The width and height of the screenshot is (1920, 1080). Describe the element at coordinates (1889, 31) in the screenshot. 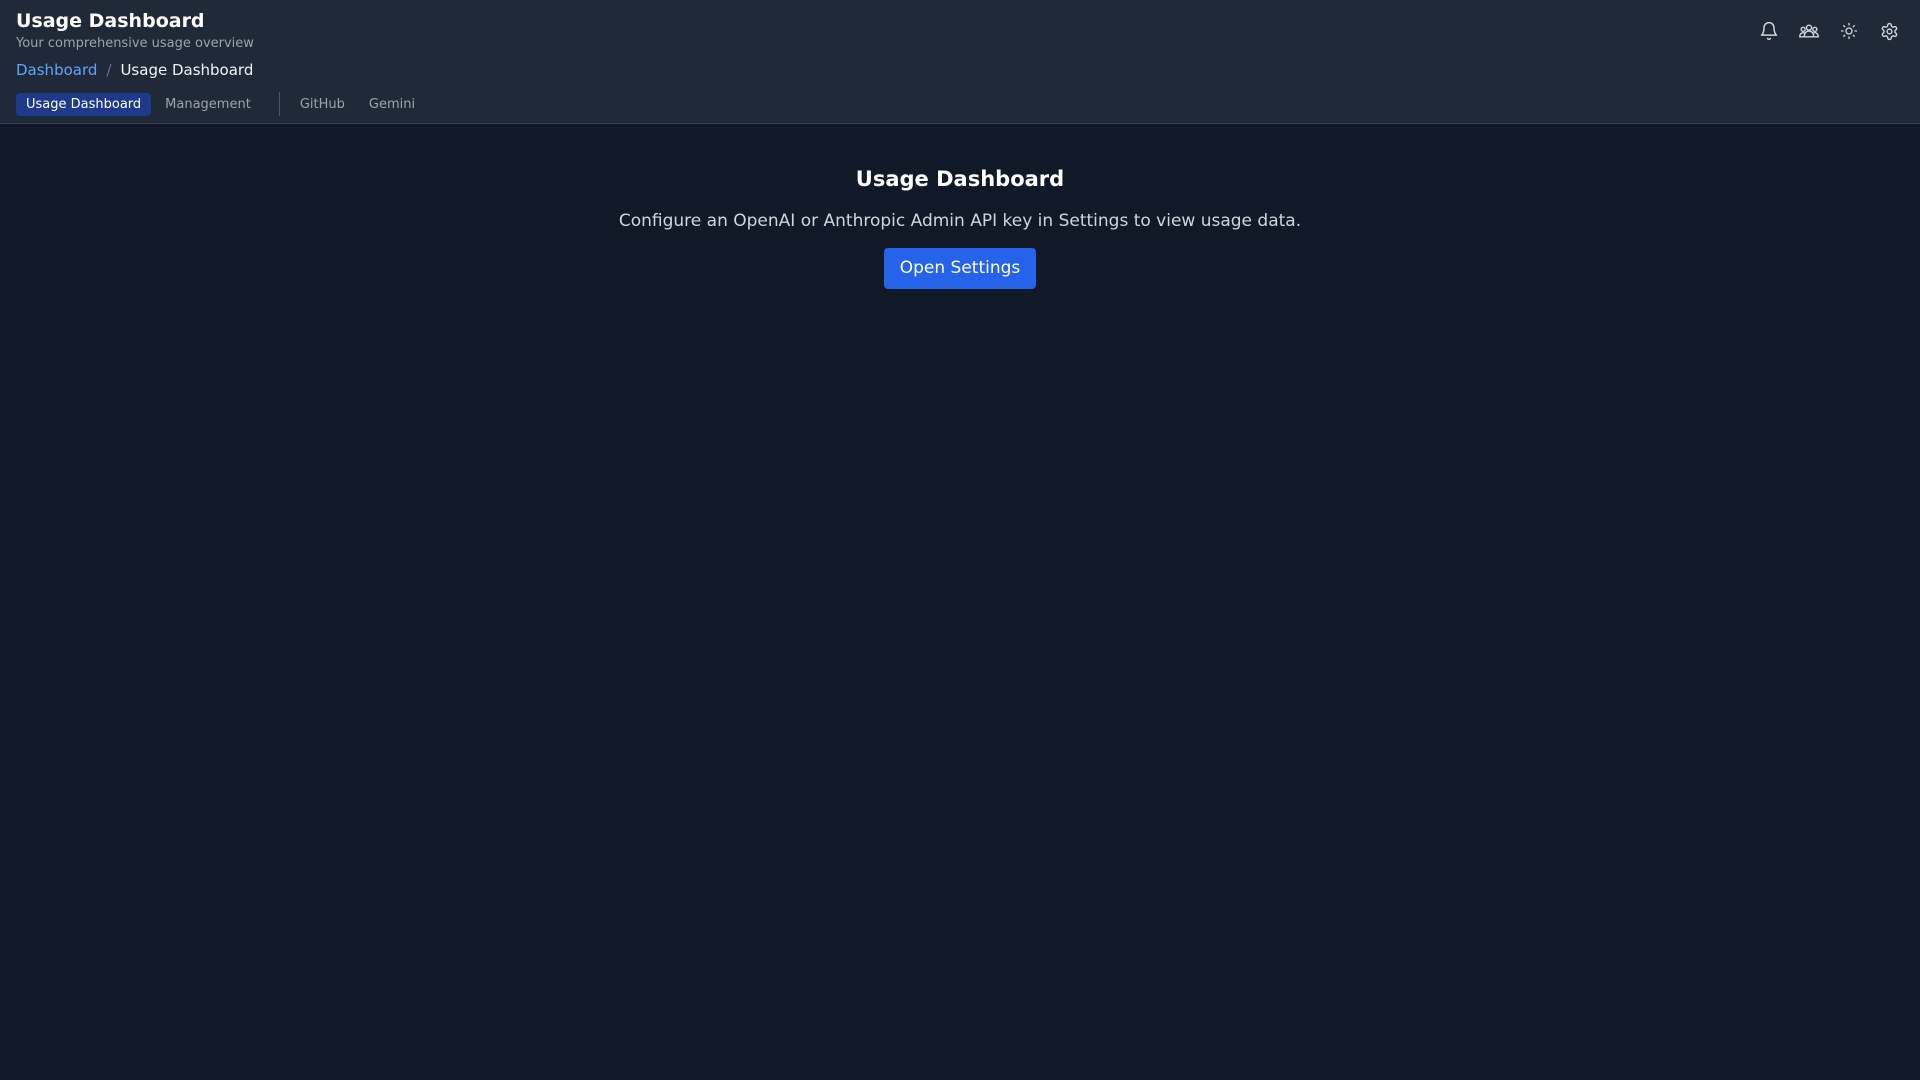

I see `gear-icon` at that location.